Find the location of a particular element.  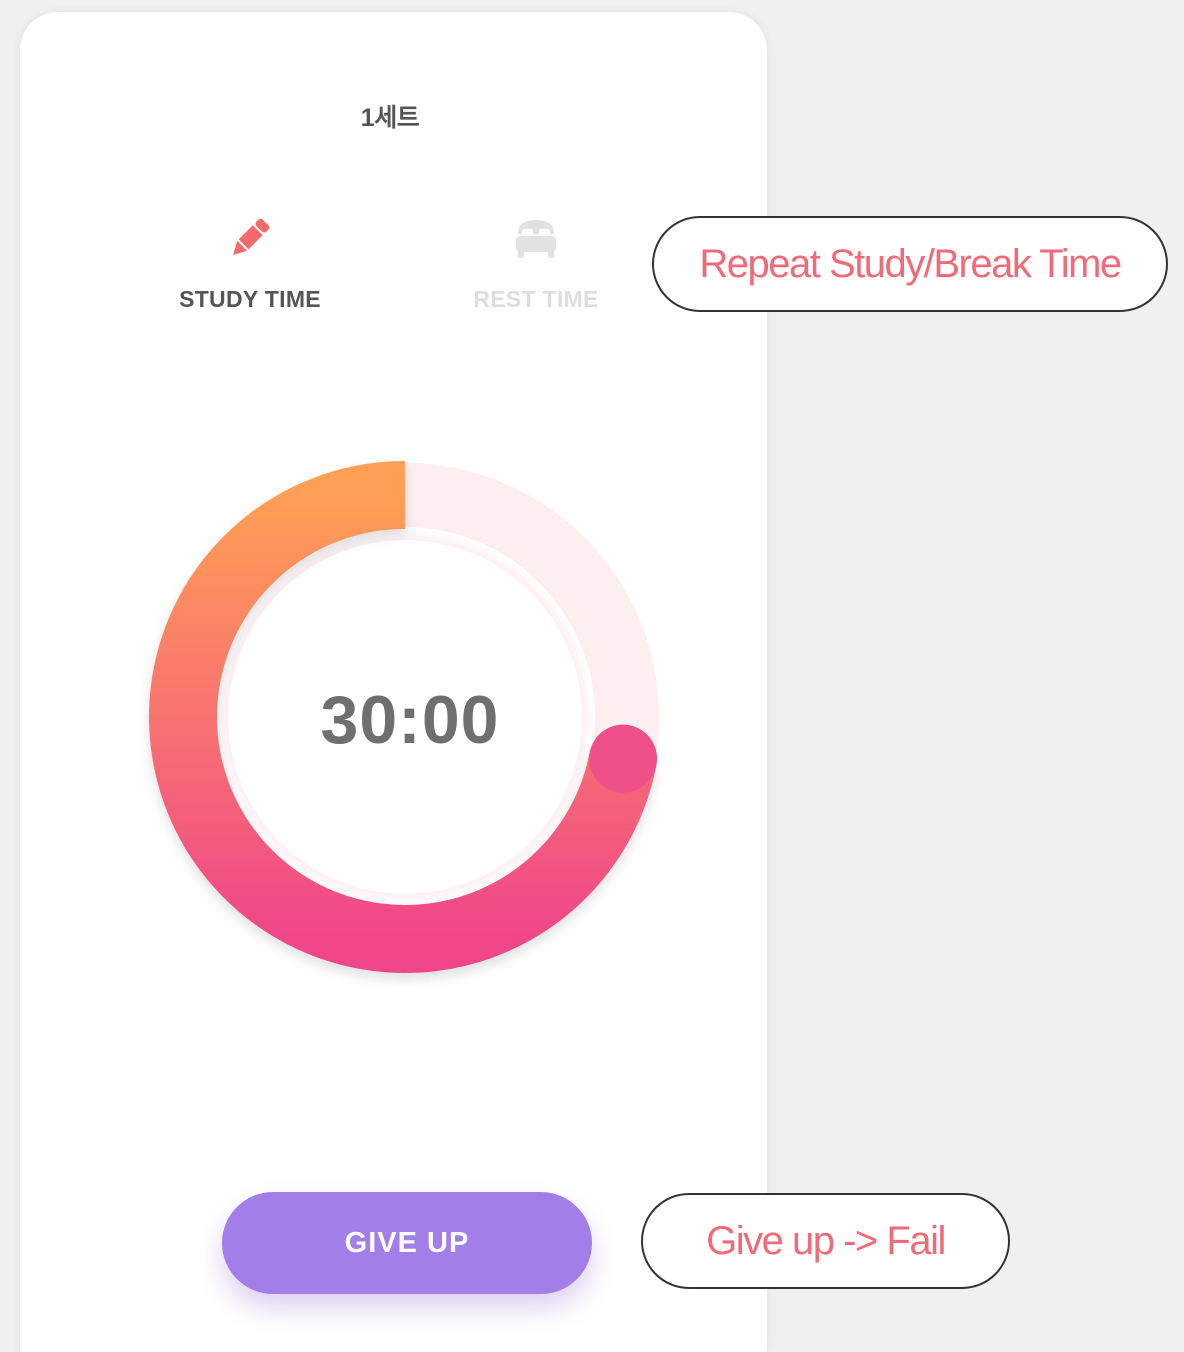

mode-label: STUDY TIME is located at coordinates (250, 299).